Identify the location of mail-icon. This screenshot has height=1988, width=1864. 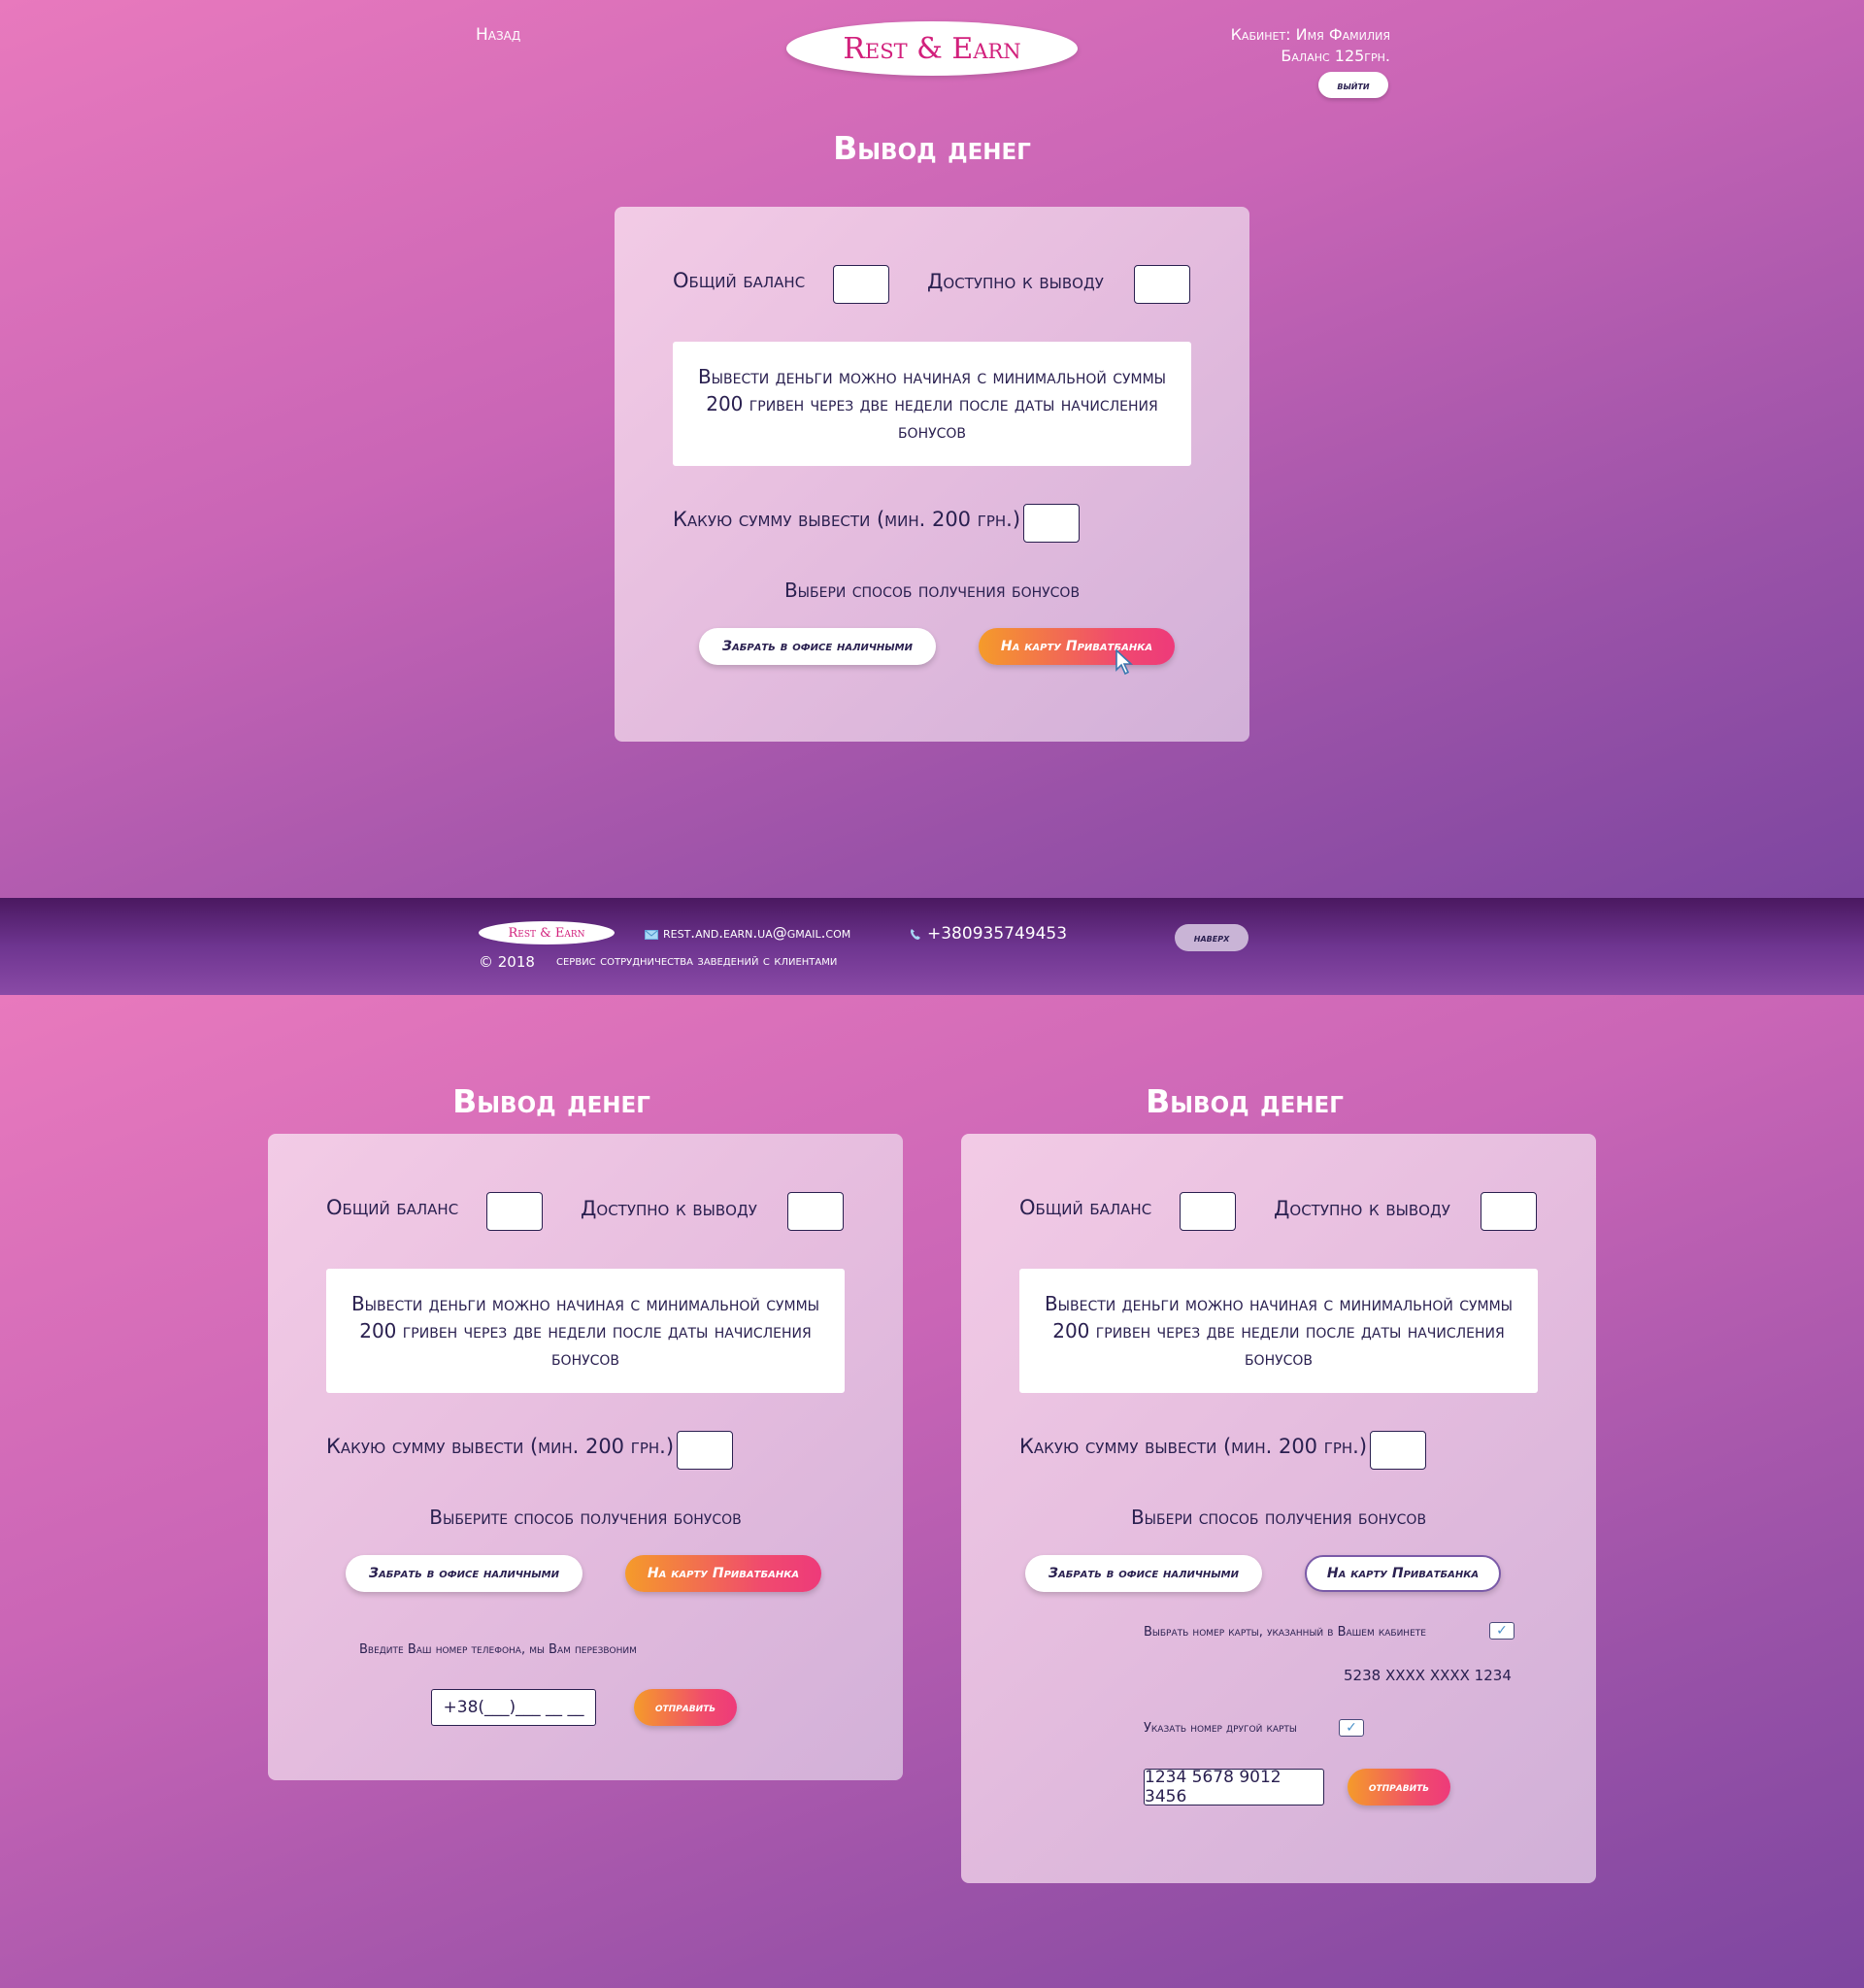
(651, 935).